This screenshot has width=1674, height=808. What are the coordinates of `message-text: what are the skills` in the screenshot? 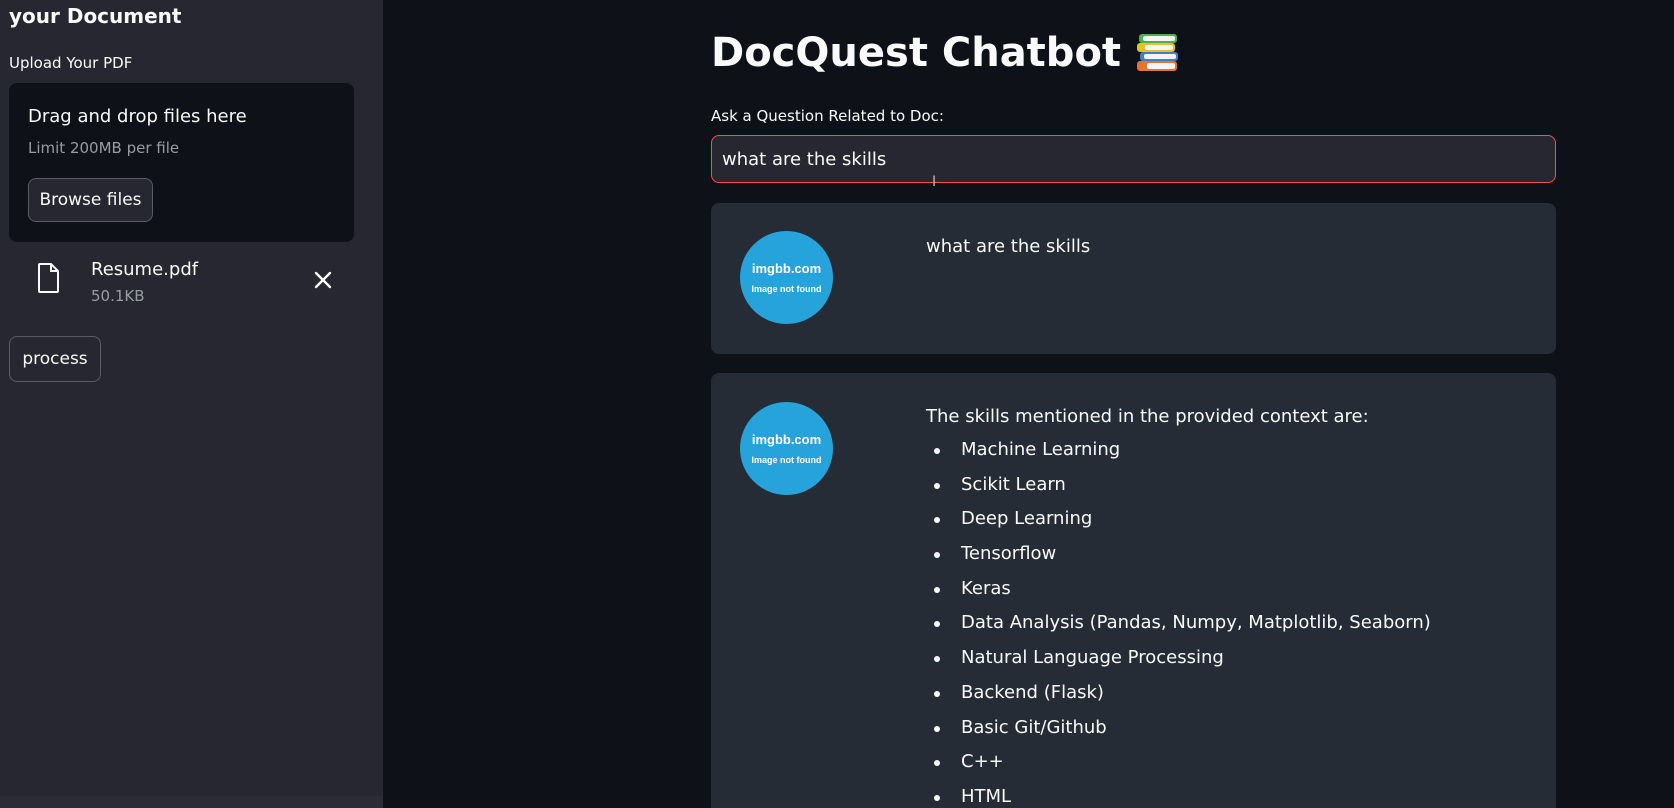 It's located at (1008, 246).